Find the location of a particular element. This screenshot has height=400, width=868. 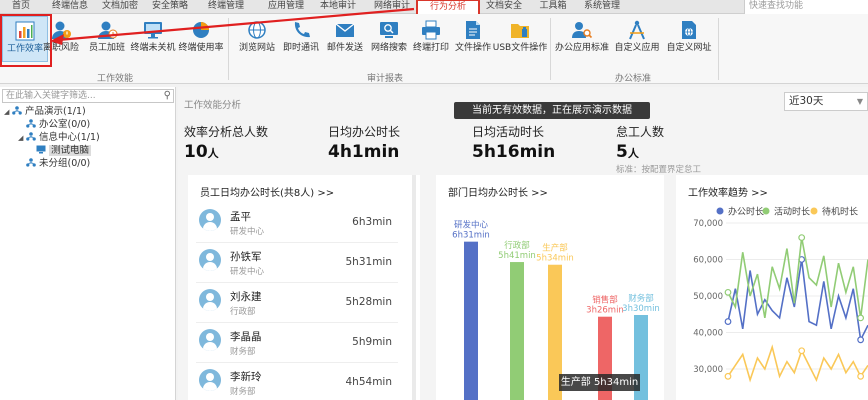

ribbon-print-button: 终端打印 is located at coordinates (431, 39).